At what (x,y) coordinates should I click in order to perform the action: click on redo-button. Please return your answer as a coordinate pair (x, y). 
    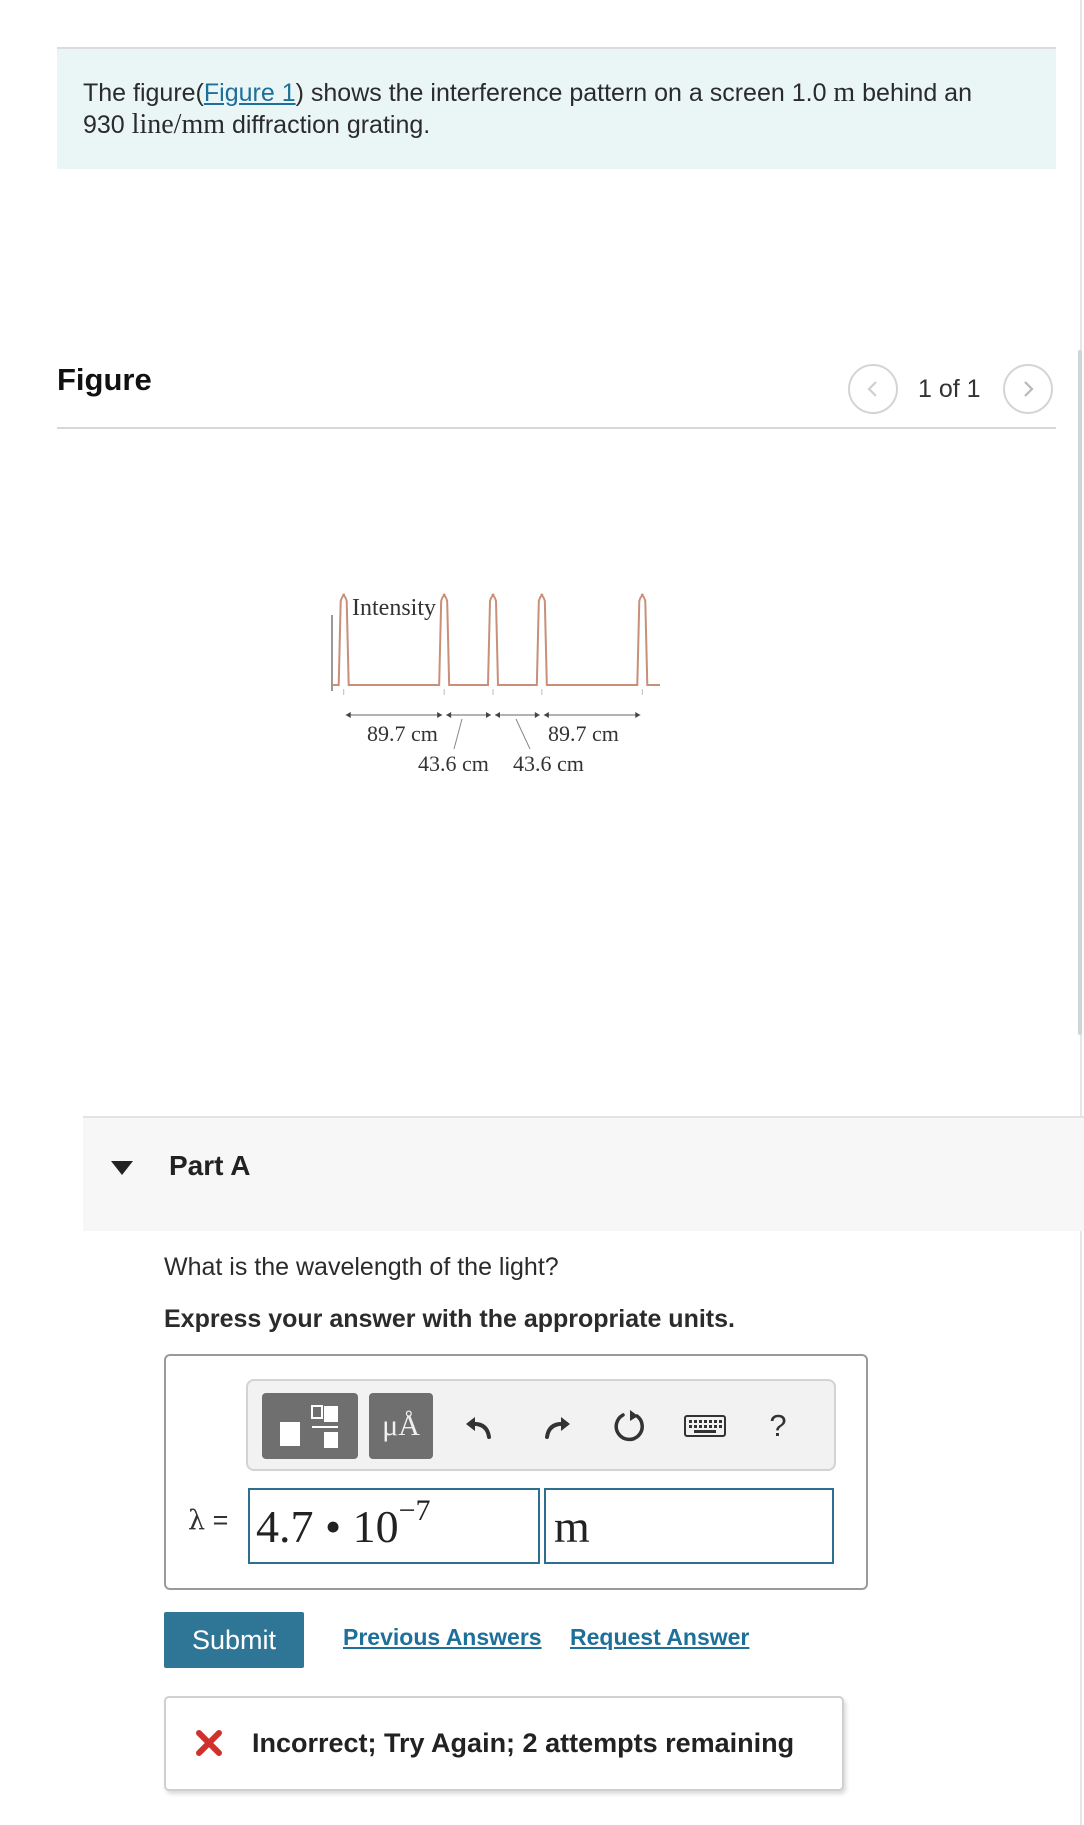
    Looking at the image, I should click on (556, 1426).